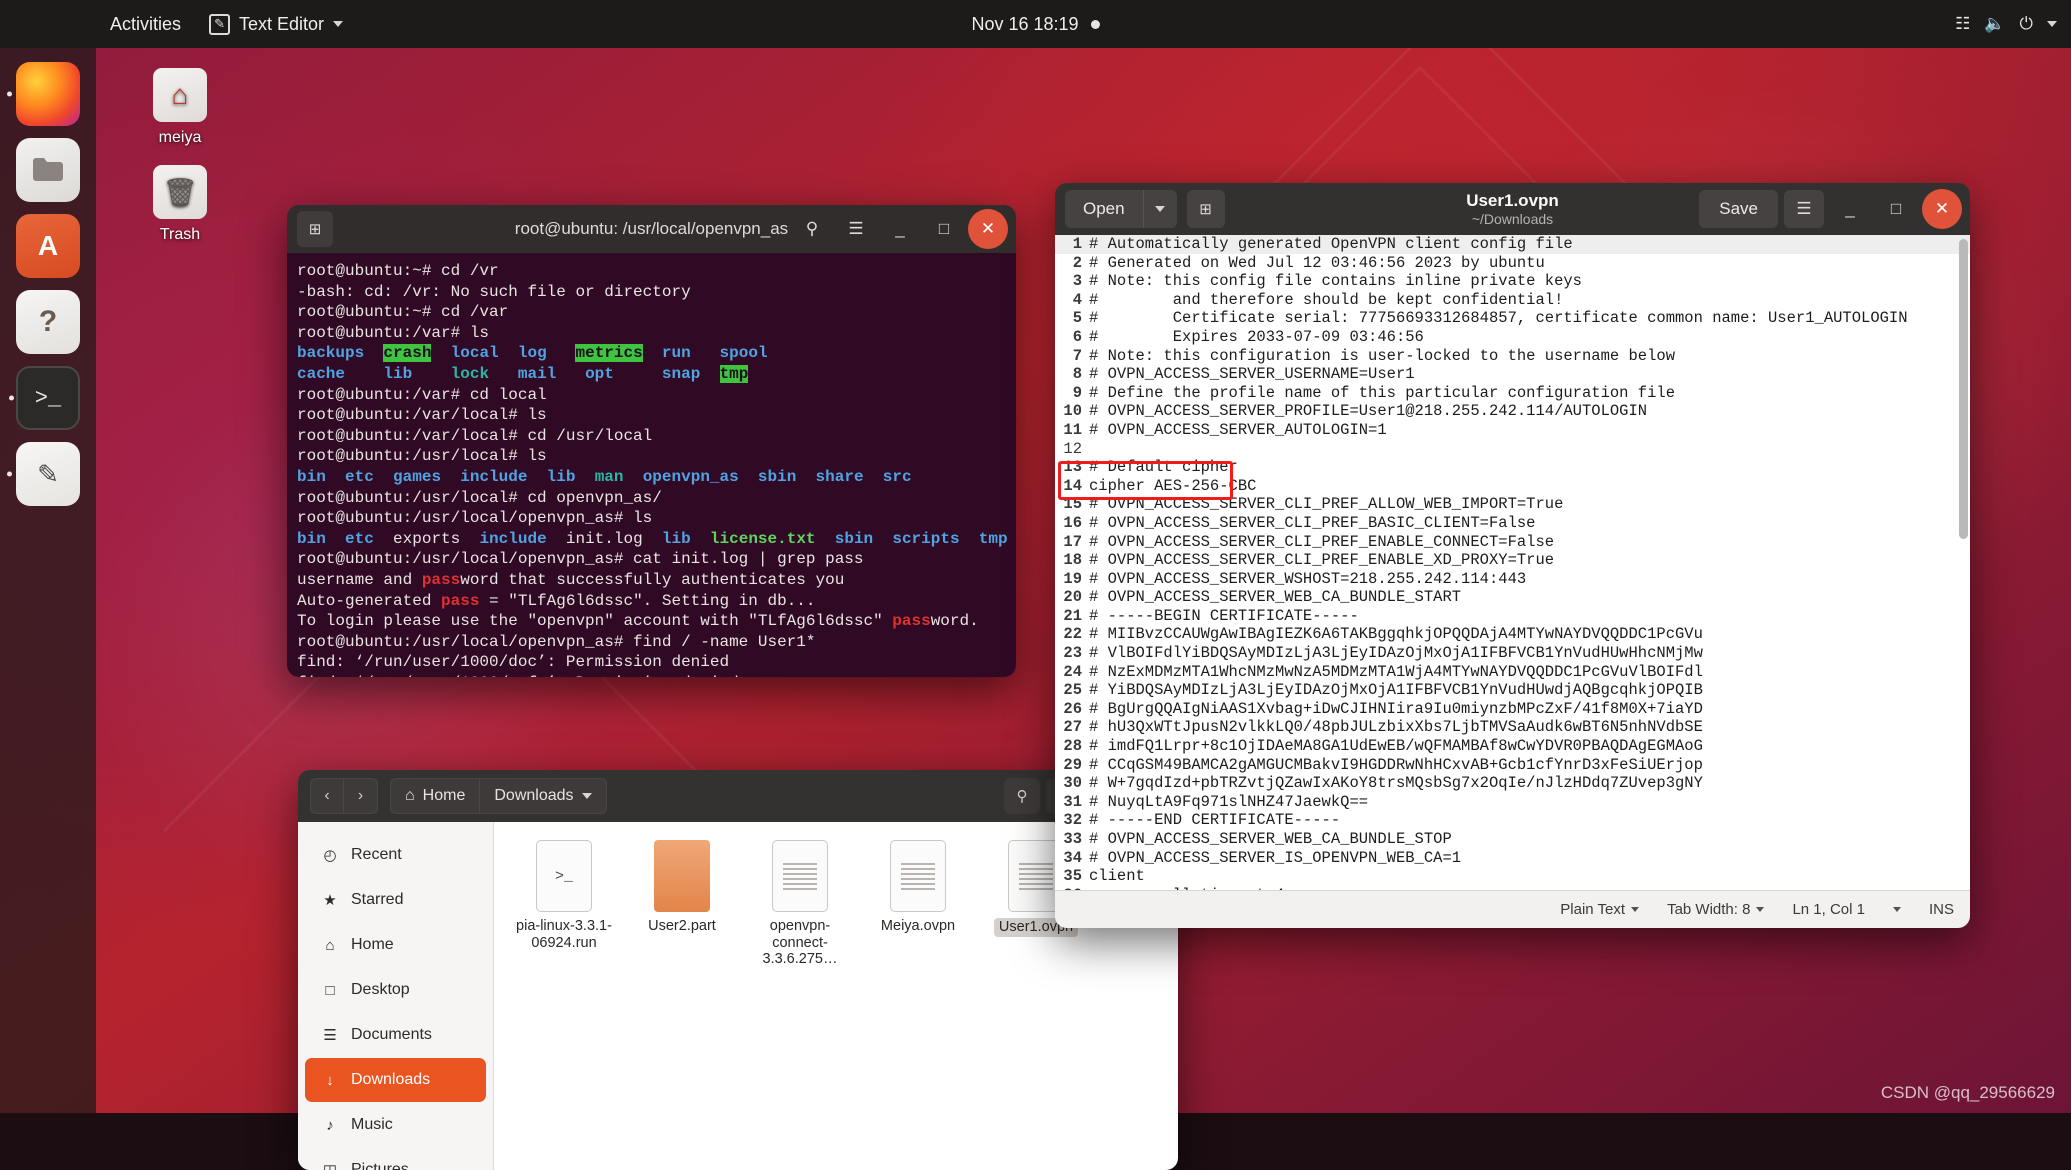 The width and height of the screenshot is (2071, 1170). What do you see at coordinates (1942, 209) in the screenshot?
I see `close-button: ✕` at bounding box center [1942, 209].